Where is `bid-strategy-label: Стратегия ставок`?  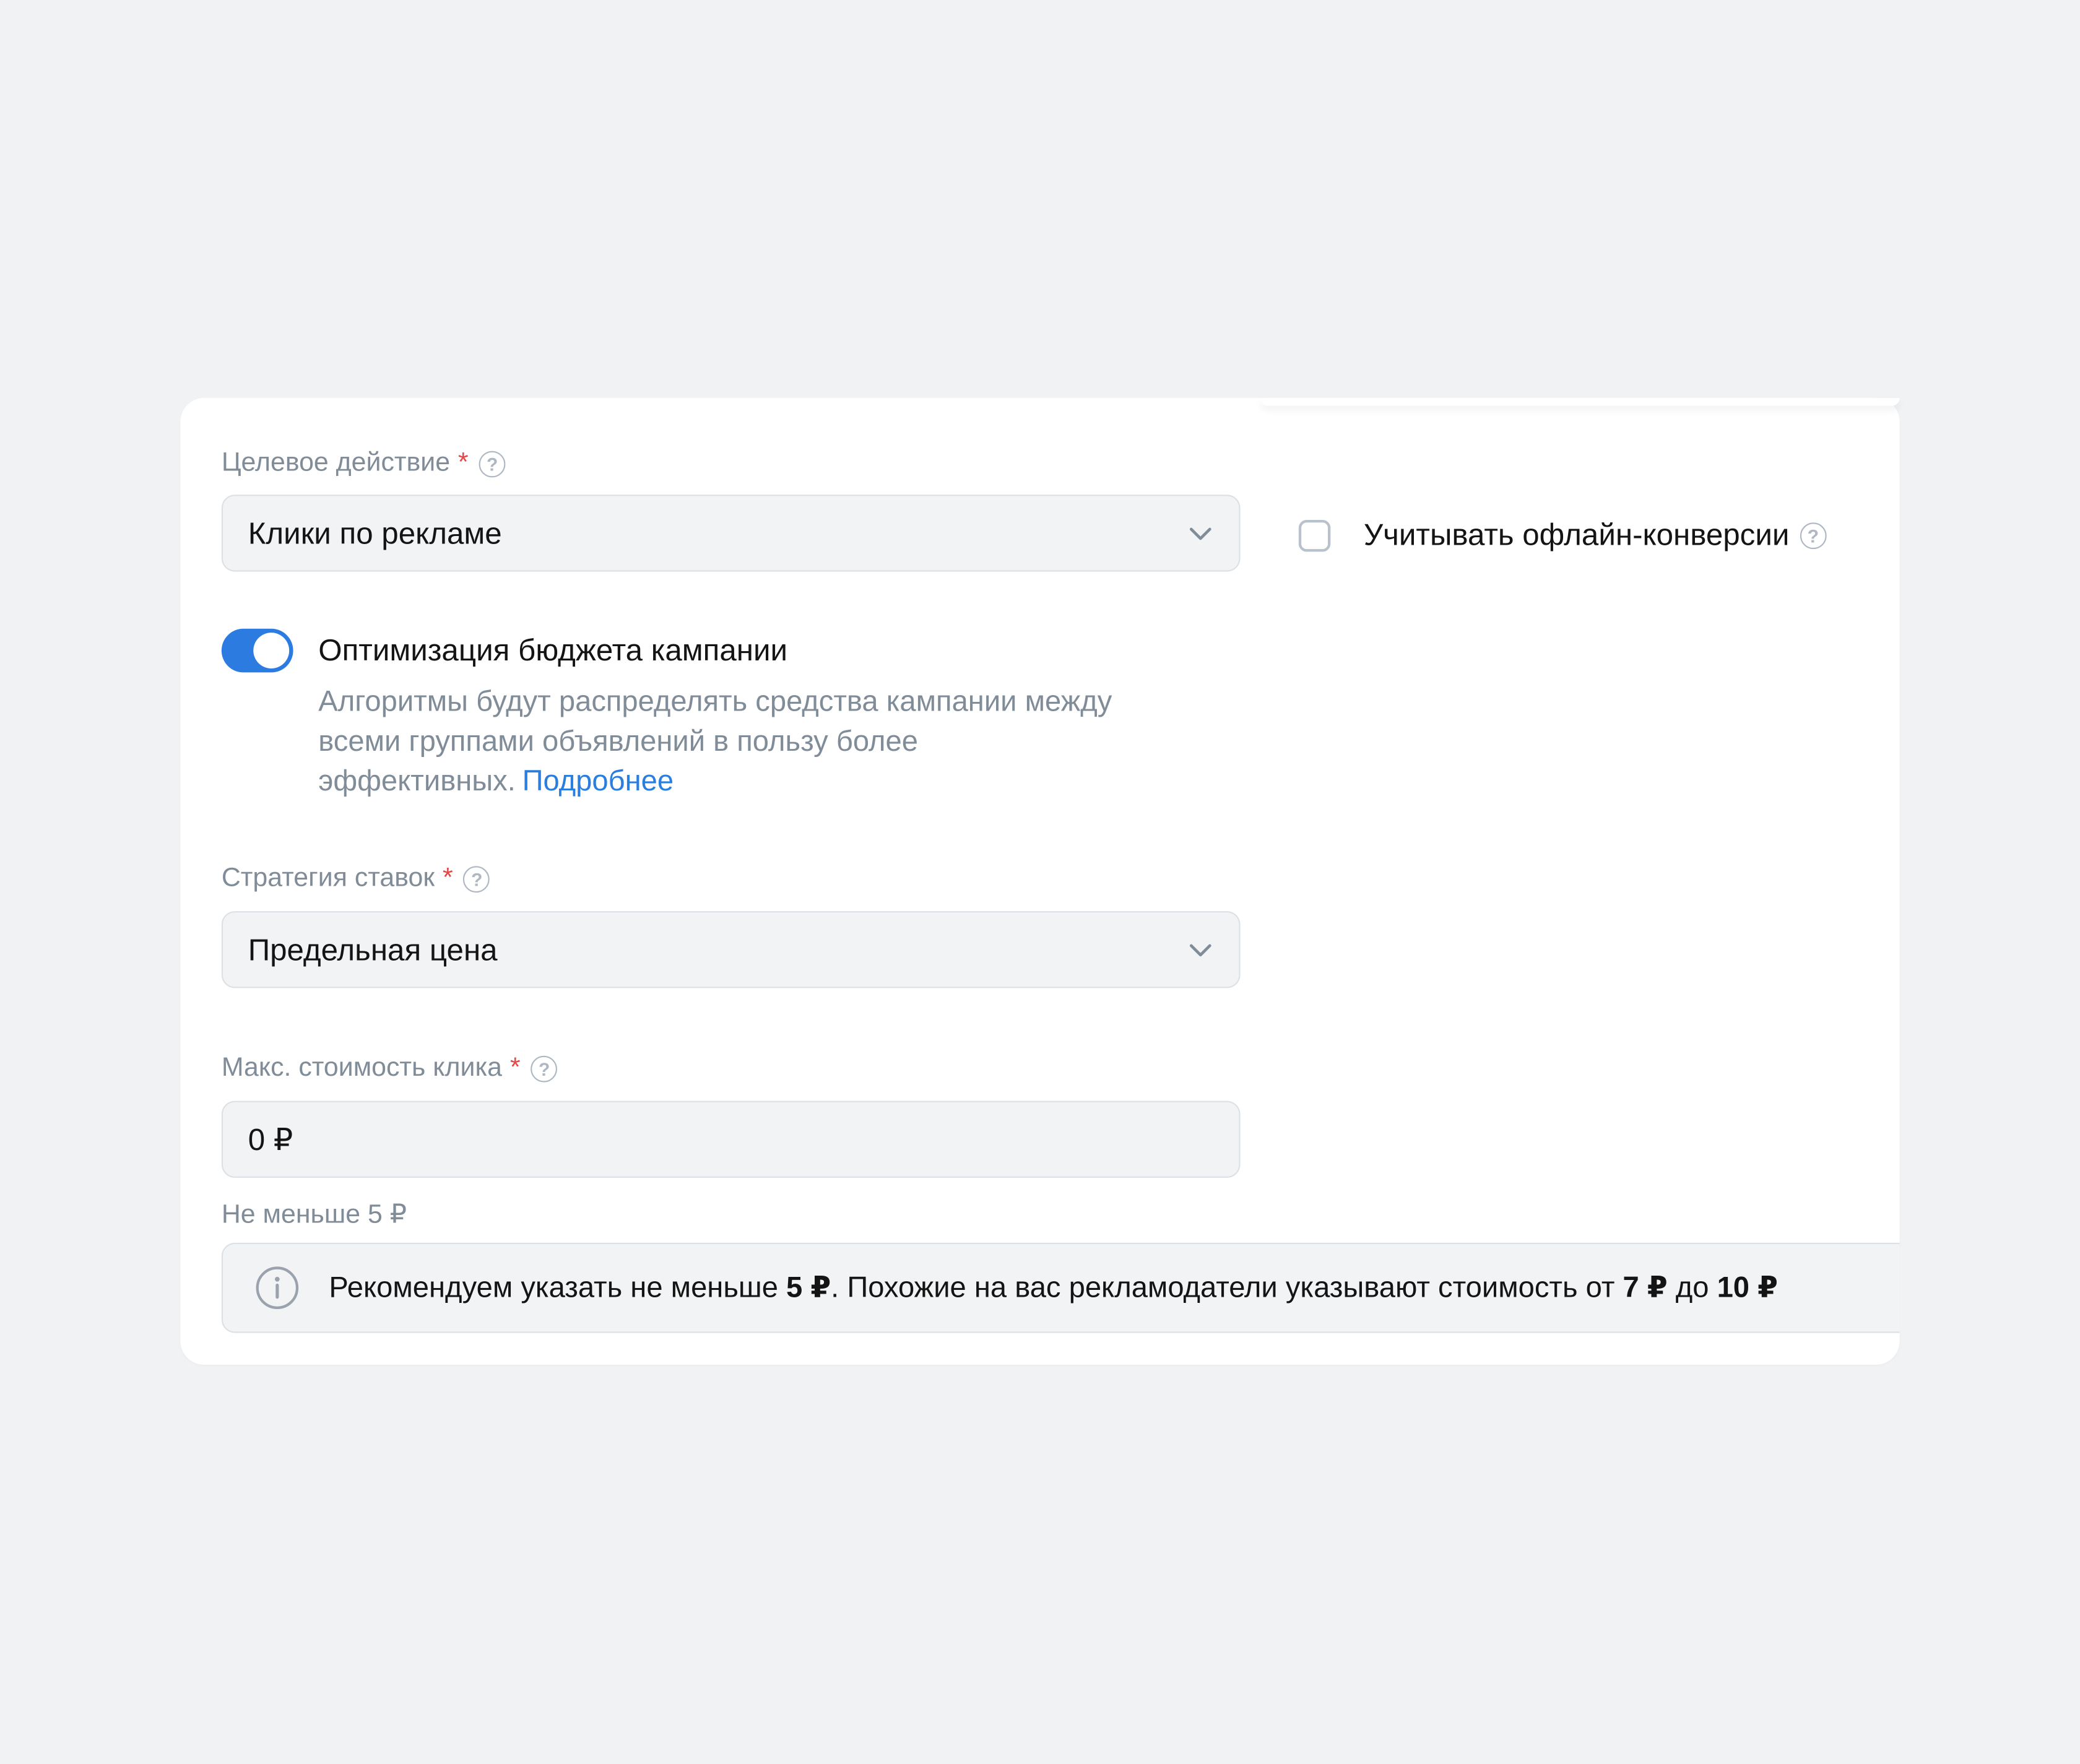
bid-strategy-label: Стратегия ставок is located at coordinates (328, 878).